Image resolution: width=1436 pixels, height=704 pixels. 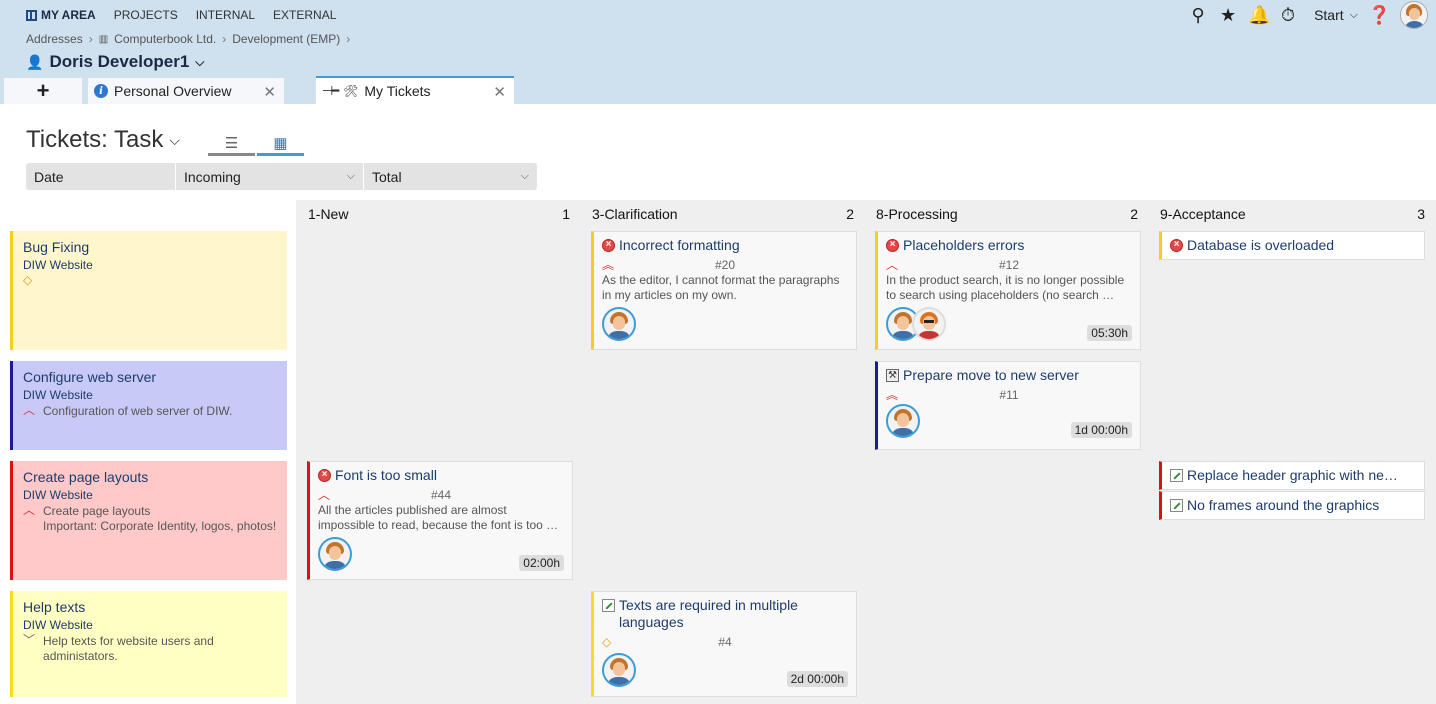 I want to click on time-badge: 1d 00:00h, so click(x=1101, y=430).